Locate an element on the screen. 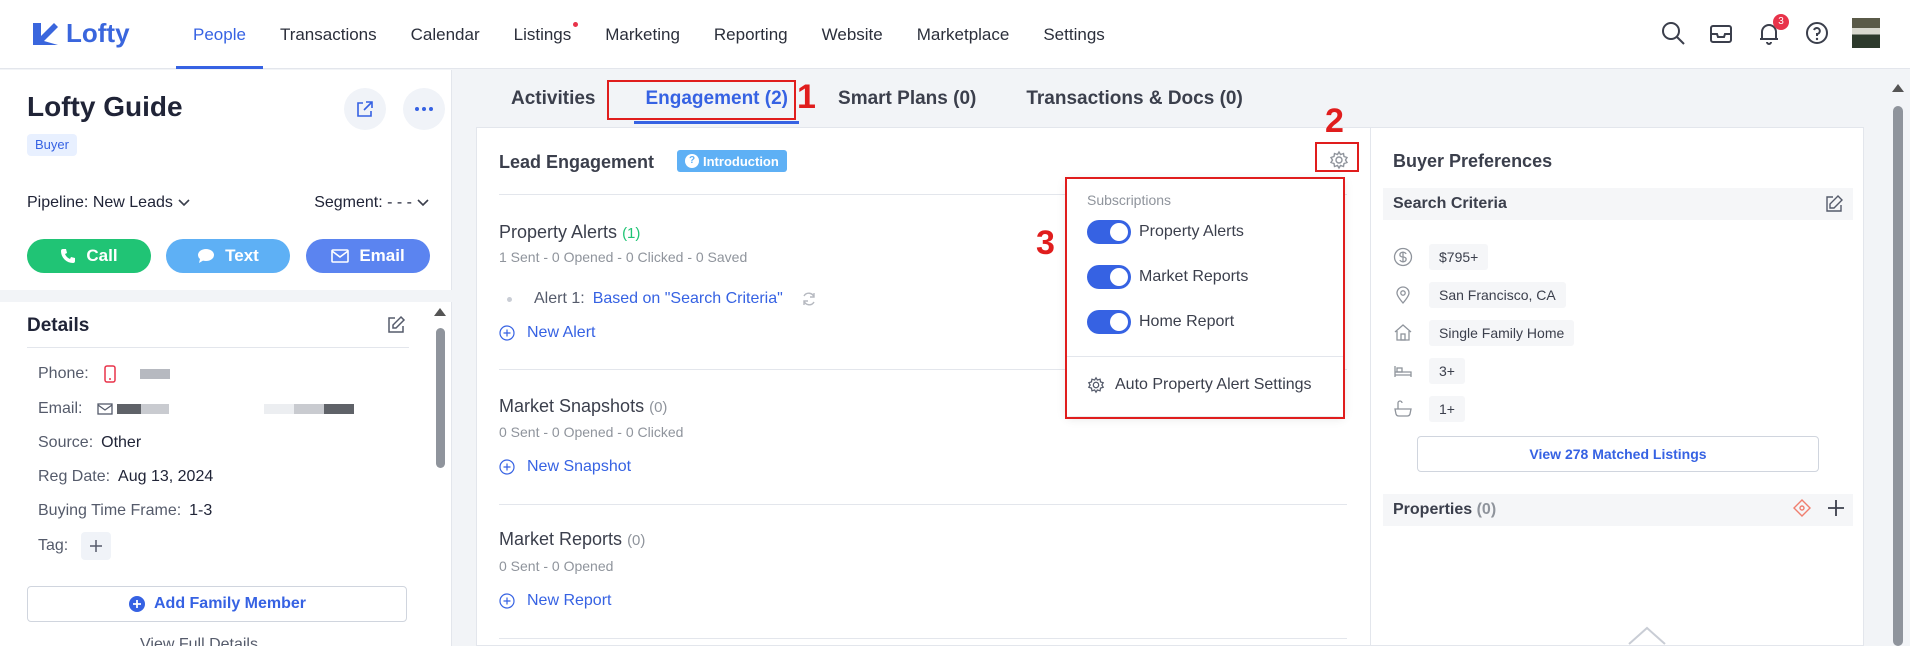  page-scrollbar is located at coordinates (1898, 376).